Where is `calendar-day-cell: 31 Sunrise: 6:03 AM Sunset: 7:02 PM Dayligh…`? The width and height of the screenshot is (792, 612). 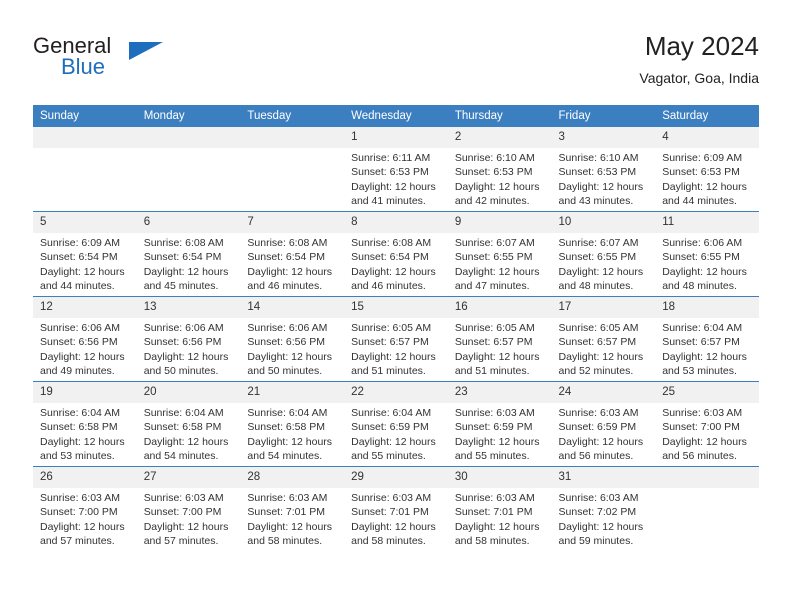
calendar-day-cell: 31 Sunrise: 6:03 AM Sunset: 7:02 PM Dayligh… is located at coordinates (603, 508).